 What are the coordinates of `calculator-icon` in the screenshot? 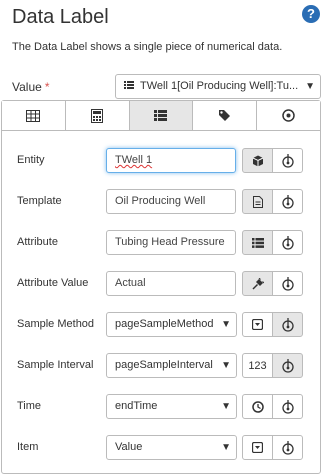 It's located at (97, 115).